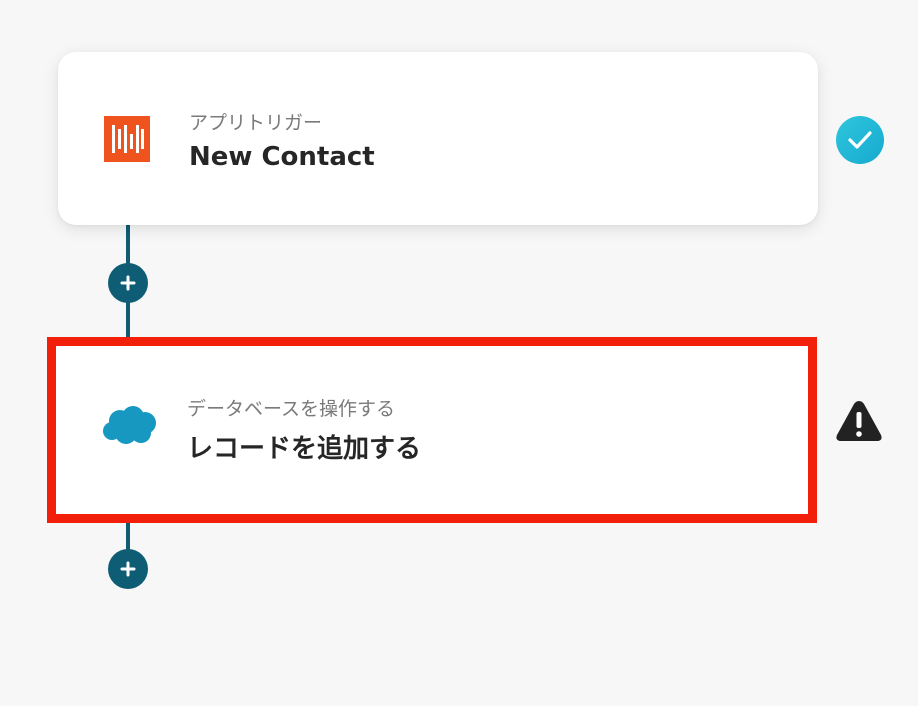  Describe the element at coordinates (282, 157) in the screenshot. I see `step-title: New Contact` at that location.